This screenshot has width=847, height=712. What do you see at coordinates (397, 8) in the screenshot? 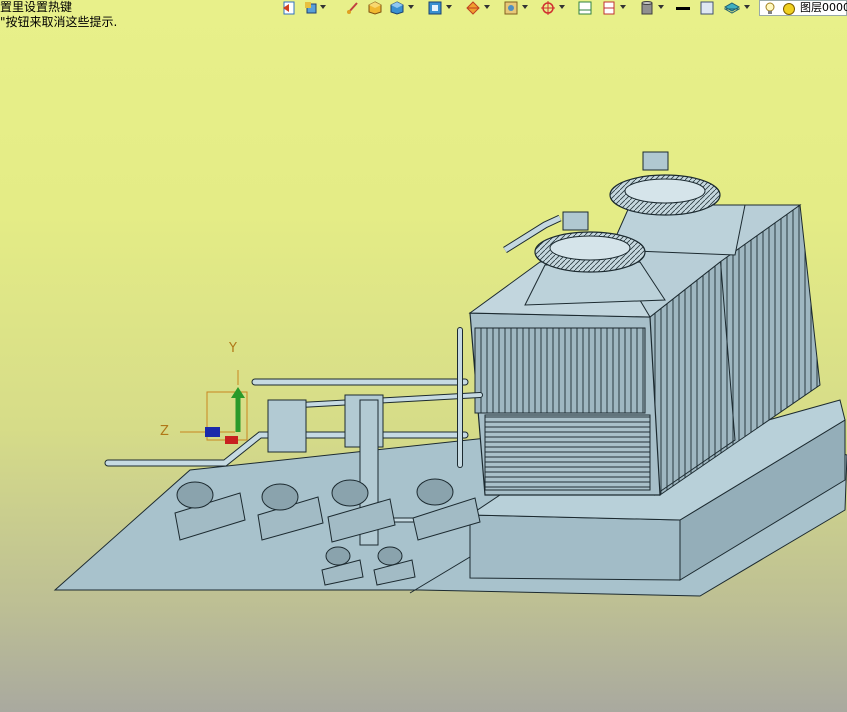
I see `cube-view-icon` at bounding box center [397, 8].